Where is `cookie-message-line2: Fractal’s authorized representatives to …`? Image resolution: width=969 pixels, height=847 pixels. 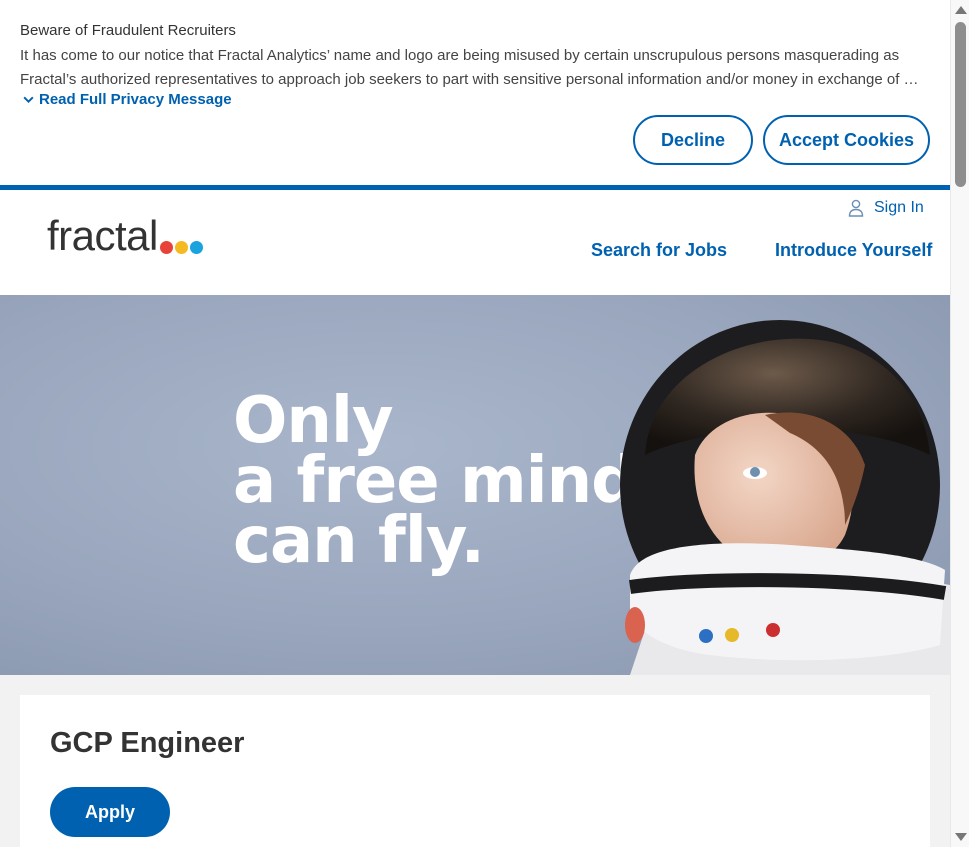 cookie-message-line2: Fractal’s authorized representatives to … is located at coordinates (469, 79).